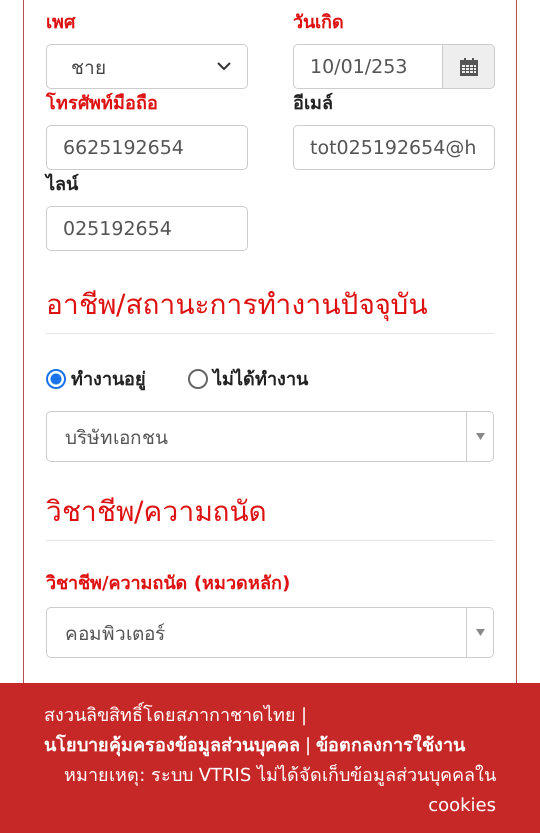 Image resolution: width=540 pixels, height=833 pixels. Describe the element at coordinates (313, 104) in the screenshot. I see `field-label: อีเมล์` at that location.